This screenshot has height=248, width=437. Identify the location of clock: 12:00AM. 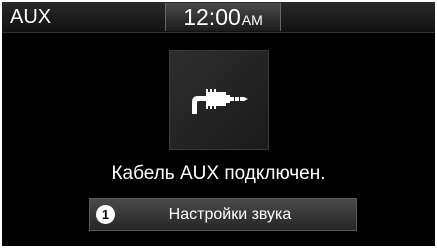
(223, 17).